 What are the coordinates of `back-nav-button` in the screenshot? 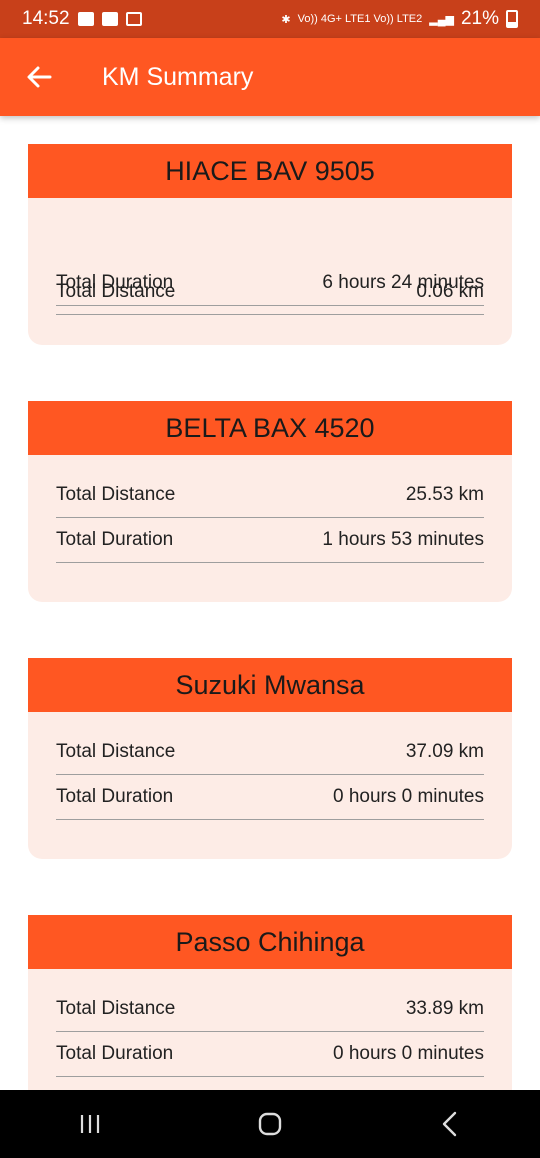 It's located at (450, 1124).